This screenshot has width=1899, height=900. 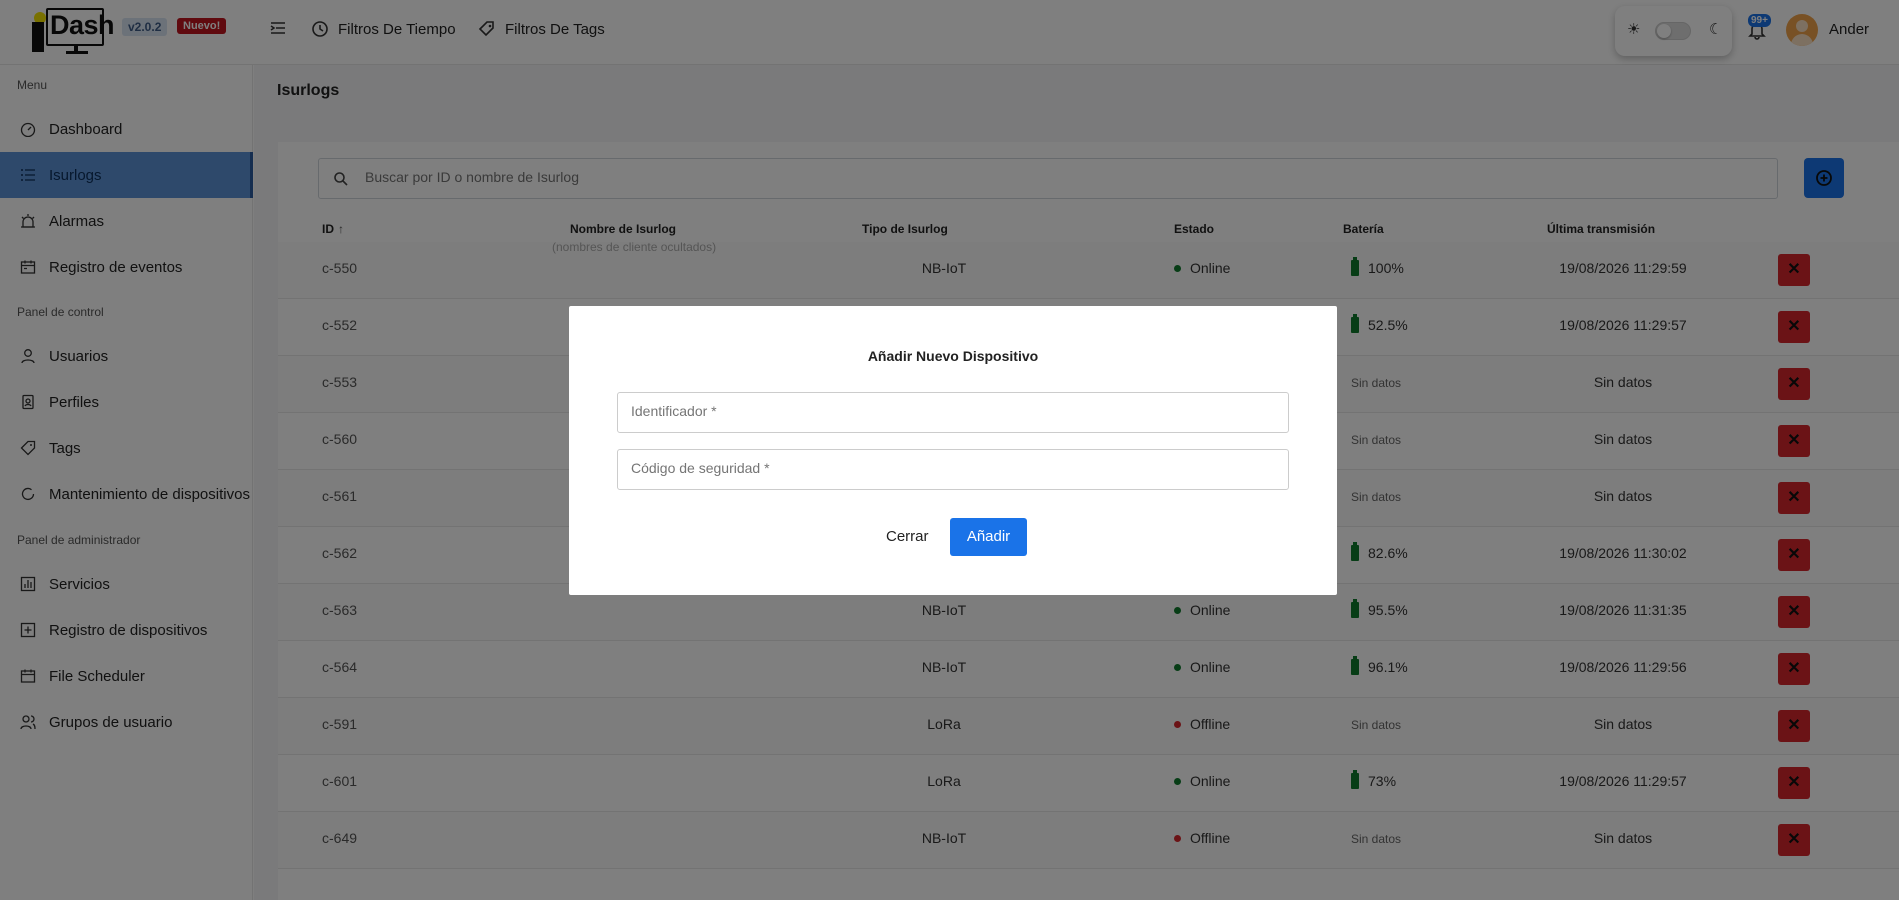 I want to click on security-code-input, so click(x=951, y=468).